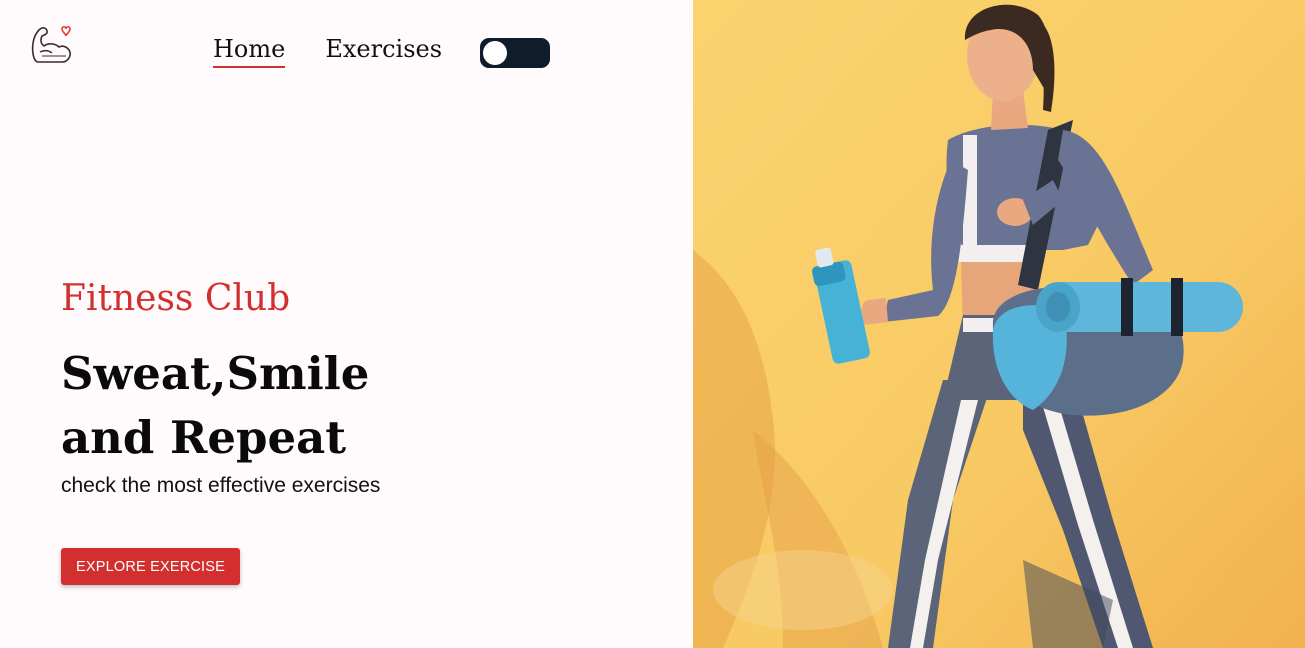 This screenshot has height=648, width=1305. I want to click on hero-headline-line1: Sweat,Smile, so click(215, 373).